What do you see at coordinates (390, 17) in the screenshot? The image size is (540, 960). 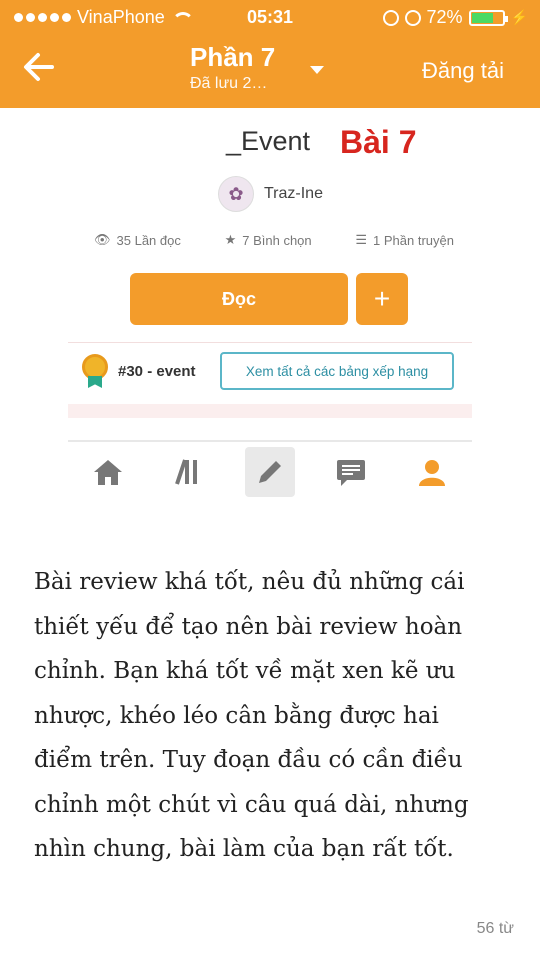 I see `rotation-lock-icon` at bounding box center [390, 17].